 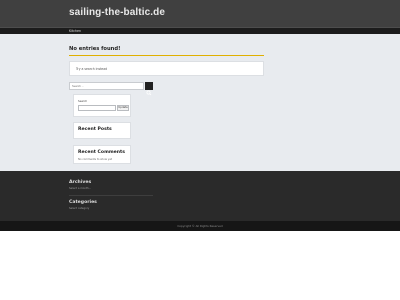 What do you see at coordinates (149, 93) in the screenshot?
I see `search-icon` at bounding box center [149, 93].